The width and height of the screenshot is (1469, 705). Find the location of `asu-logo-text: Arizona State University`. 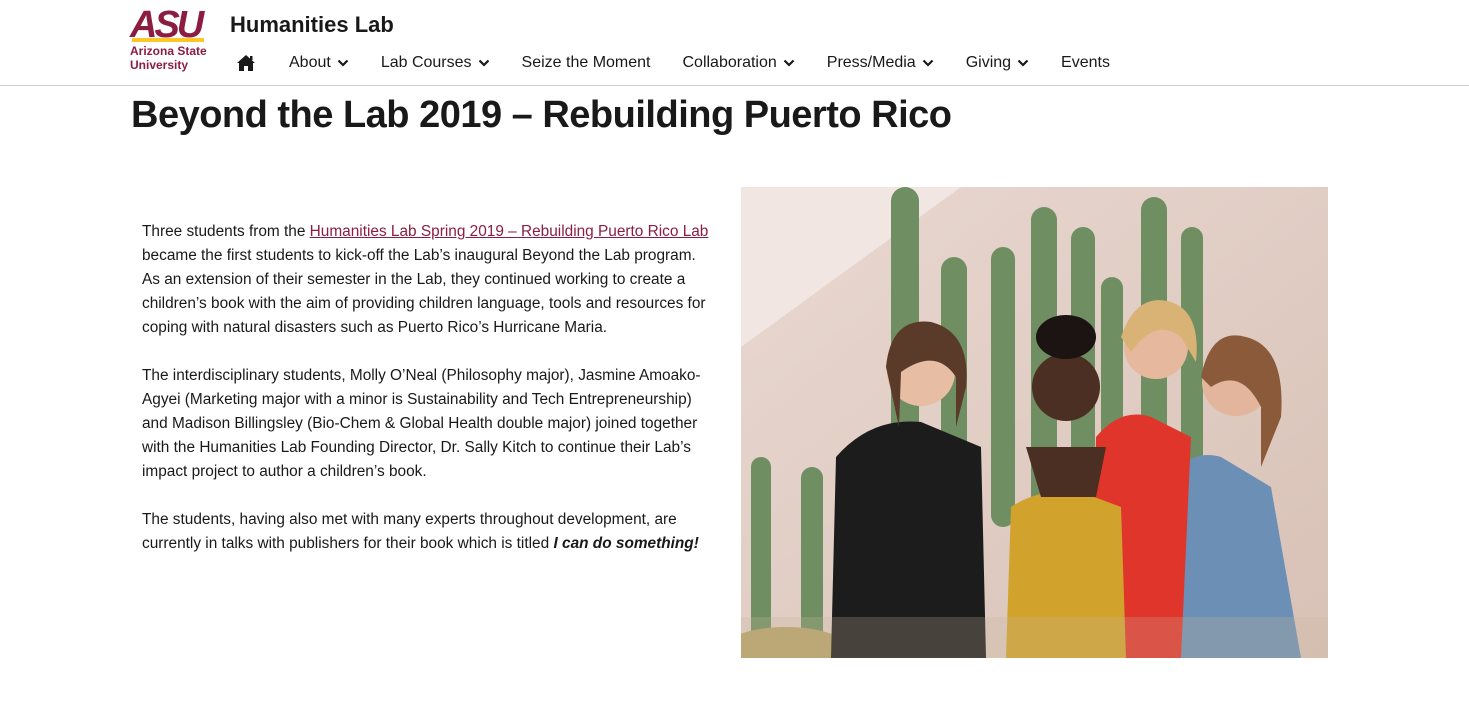

asu-logo-text: Arizona State University is located at coordinates (168, 58).